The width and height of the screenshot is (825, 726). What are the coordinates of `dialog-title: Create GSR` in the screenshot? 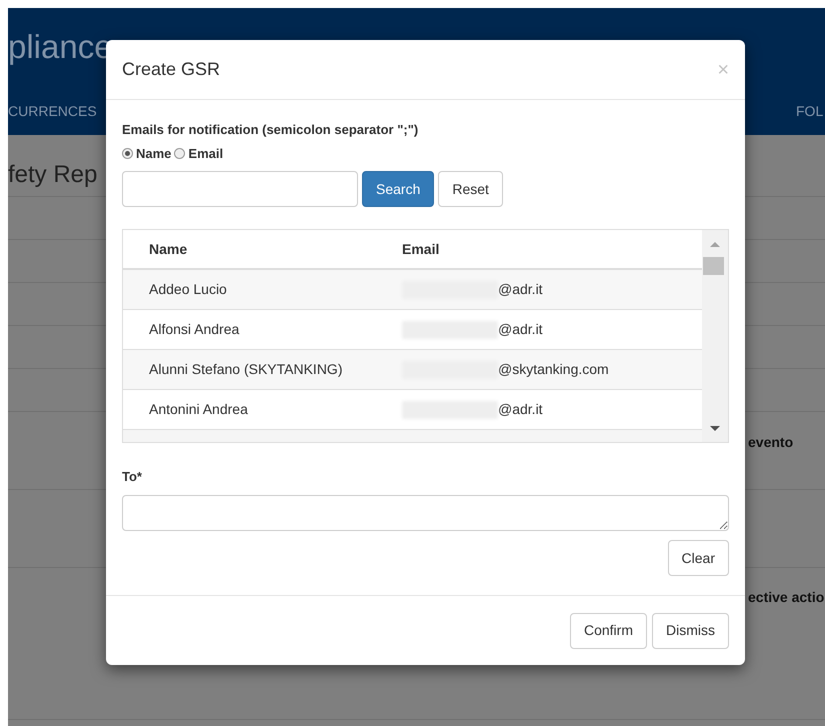 It's located at (171, 69).